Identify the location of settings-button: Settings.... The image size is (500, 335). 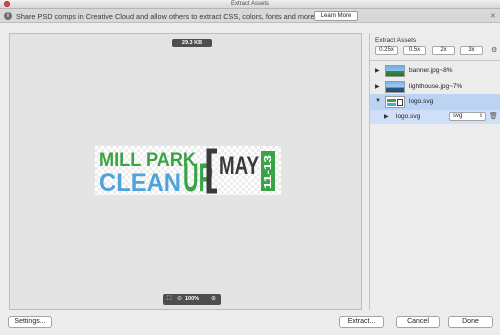
(30, 322).